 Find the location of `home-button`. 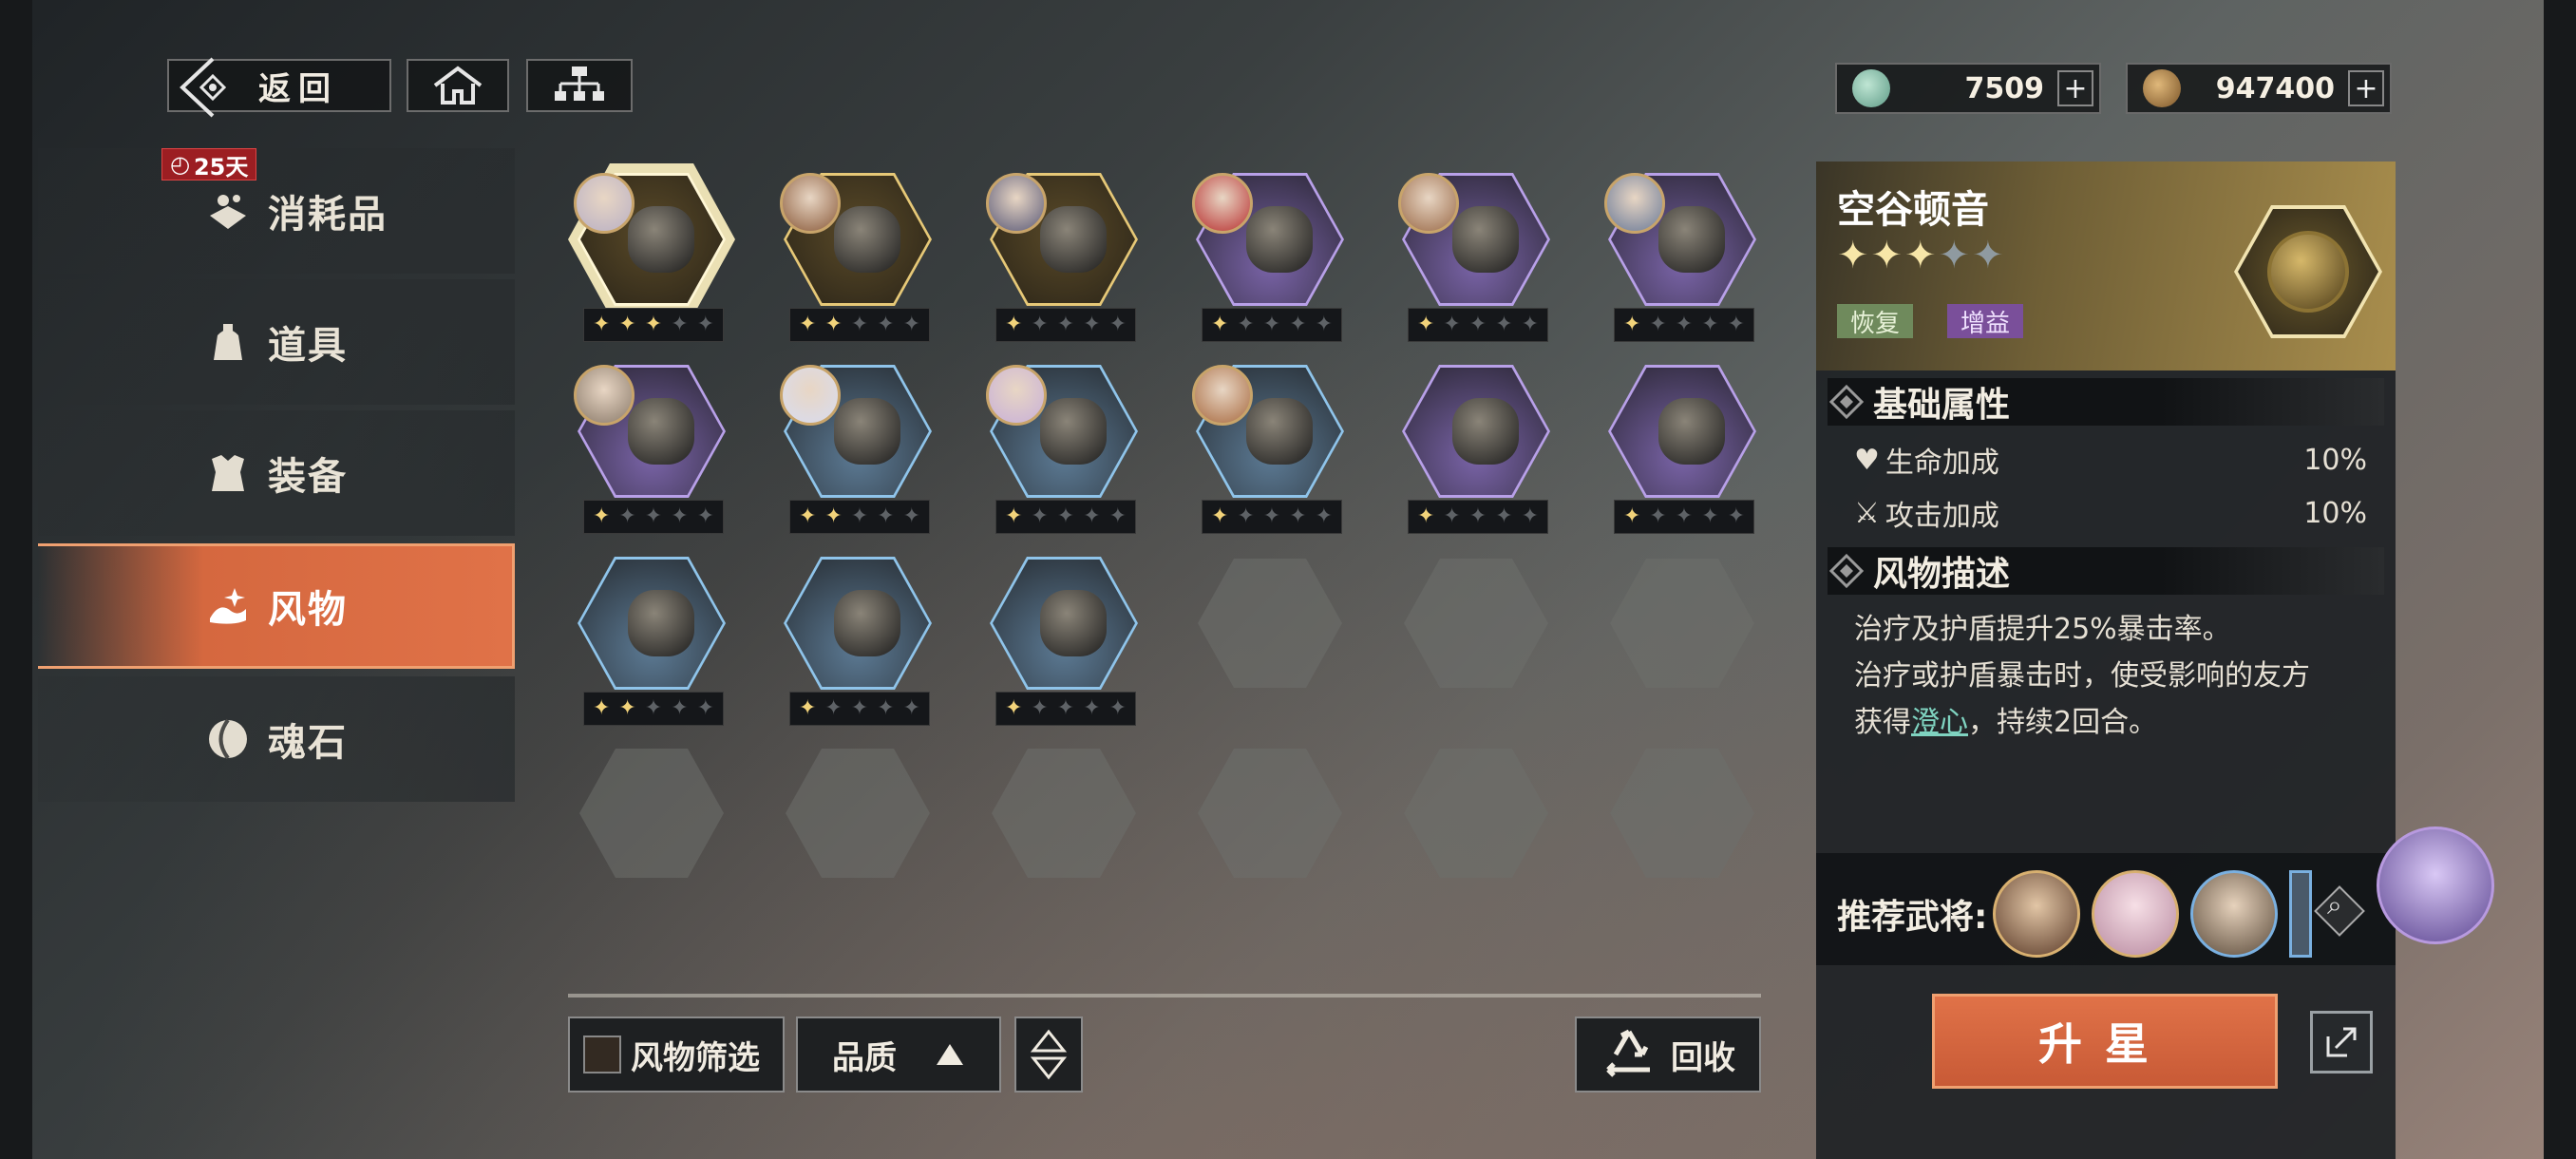

home-button is located at coordinates (458, 85).